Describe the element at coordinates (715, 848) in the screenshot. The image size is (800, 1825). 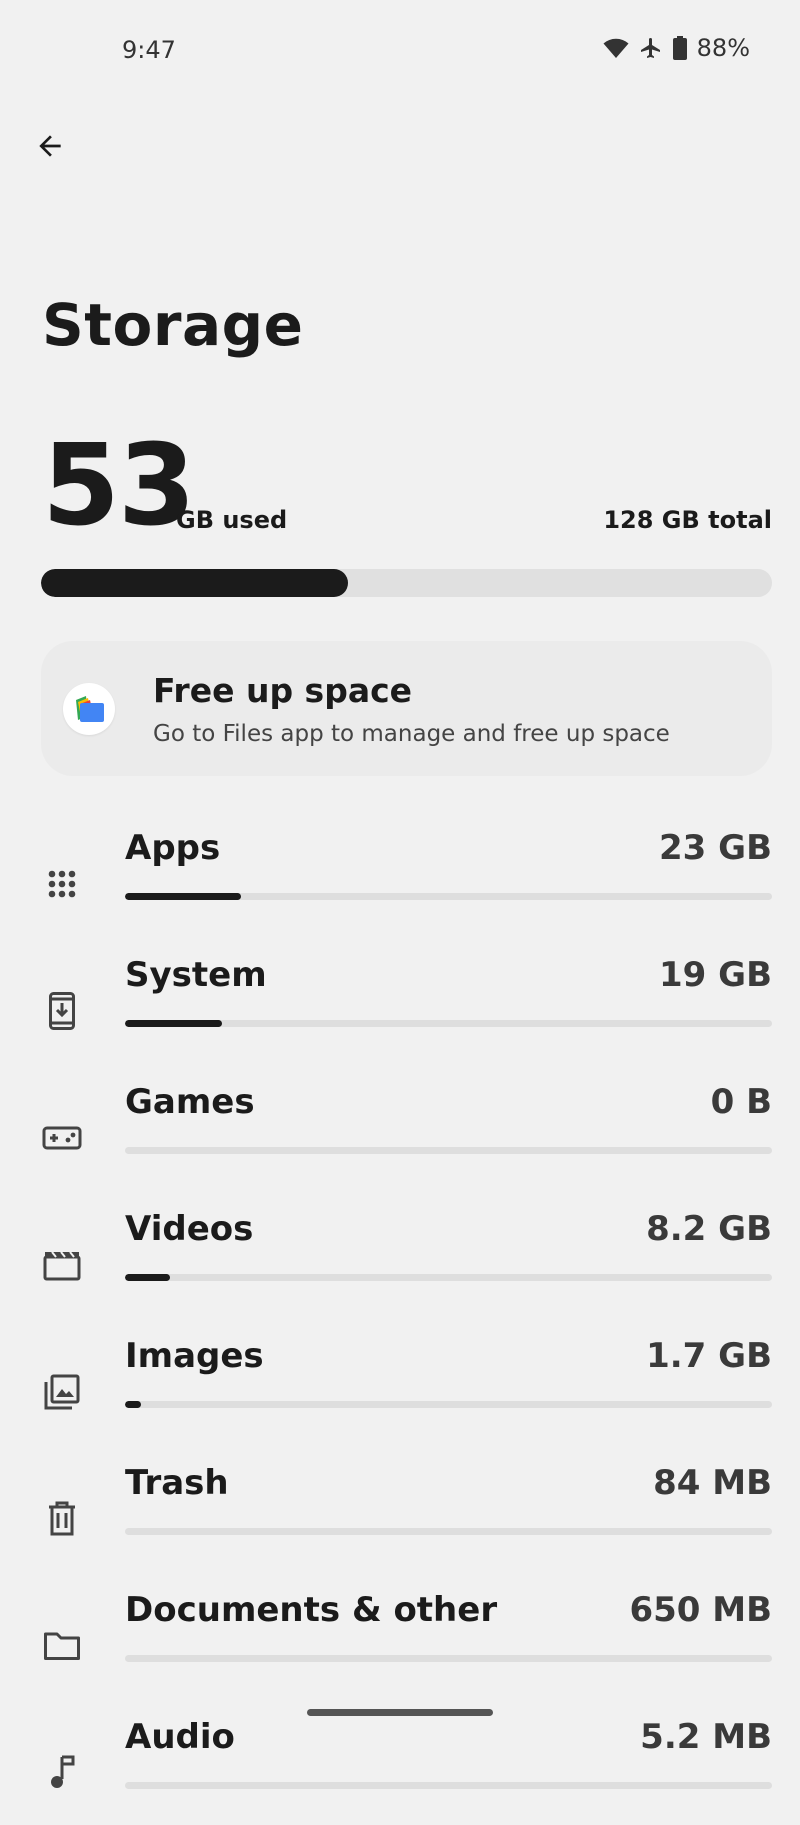
I see `category-size: 23 GB` at that location.